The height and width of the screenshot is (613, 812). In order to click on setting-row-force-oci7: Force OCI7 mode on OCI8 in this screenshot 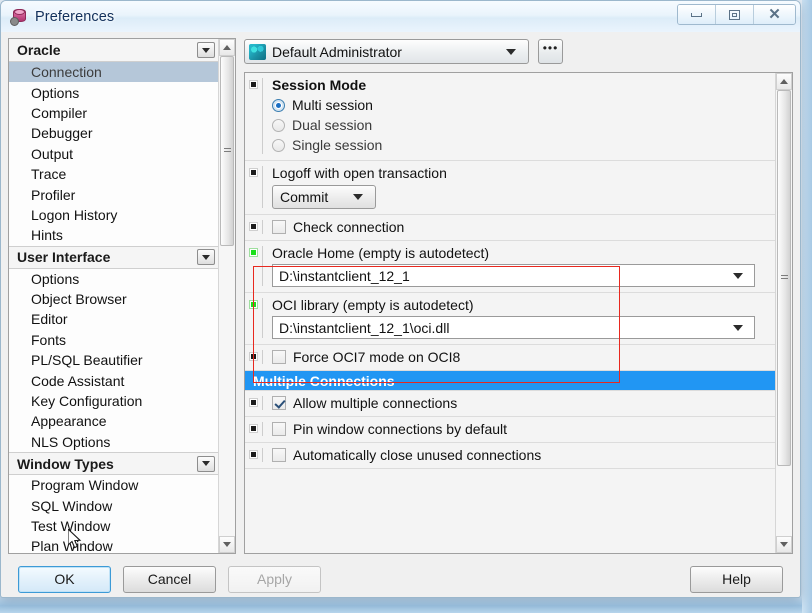, I will do `click(510, 358)`.